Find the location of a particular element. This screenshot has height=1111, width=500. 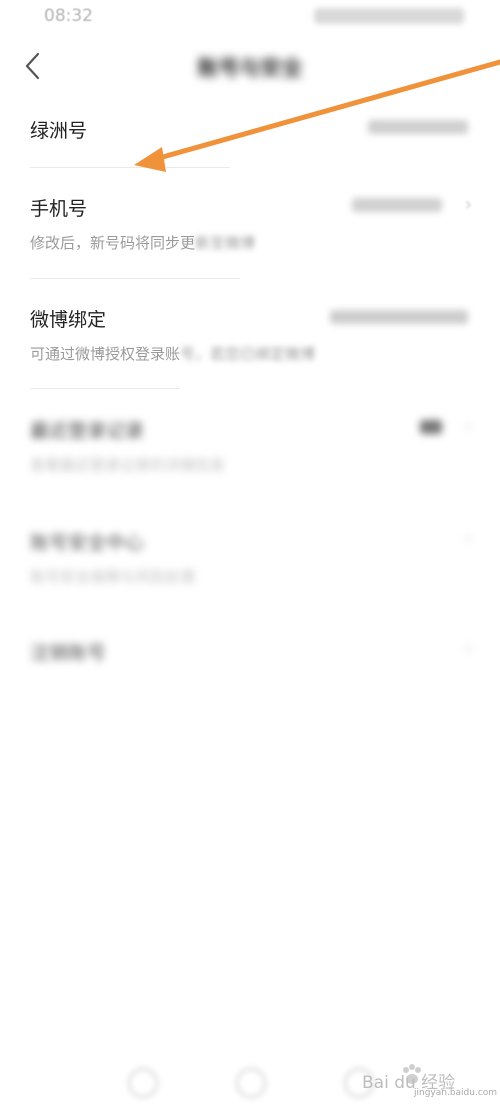

phone-value is located at coordinates (397, 205).